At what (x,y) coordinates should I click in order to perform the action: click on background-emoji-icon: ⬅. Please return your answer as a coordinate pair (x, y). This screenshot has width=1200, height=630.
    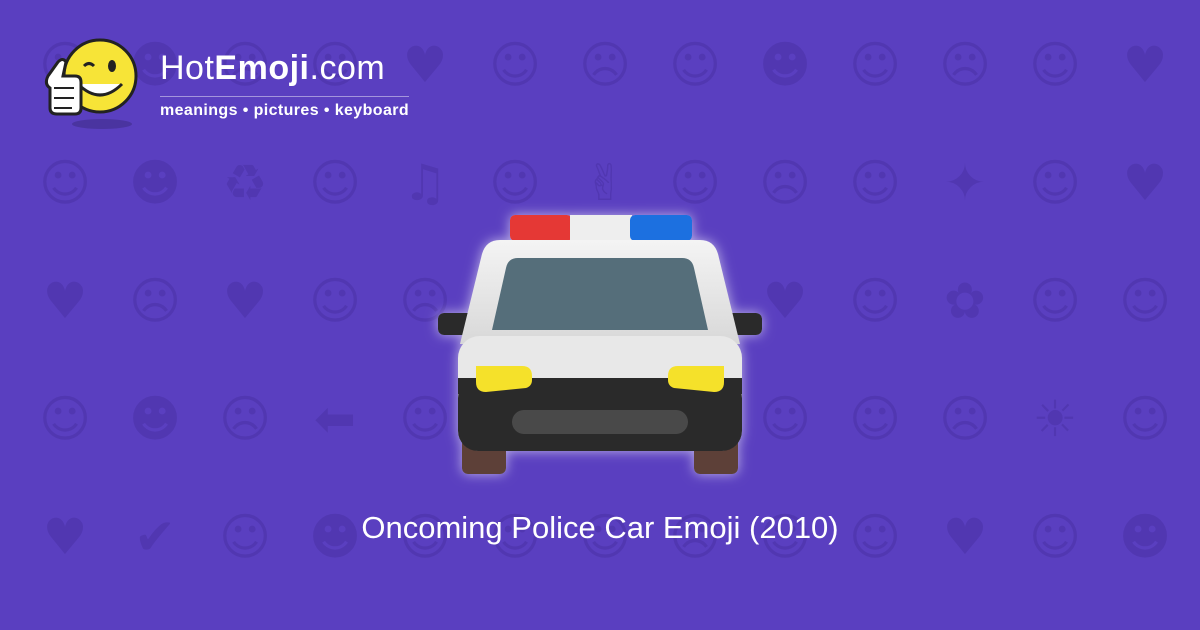
    Looking at the image, I should click on (335, 419).